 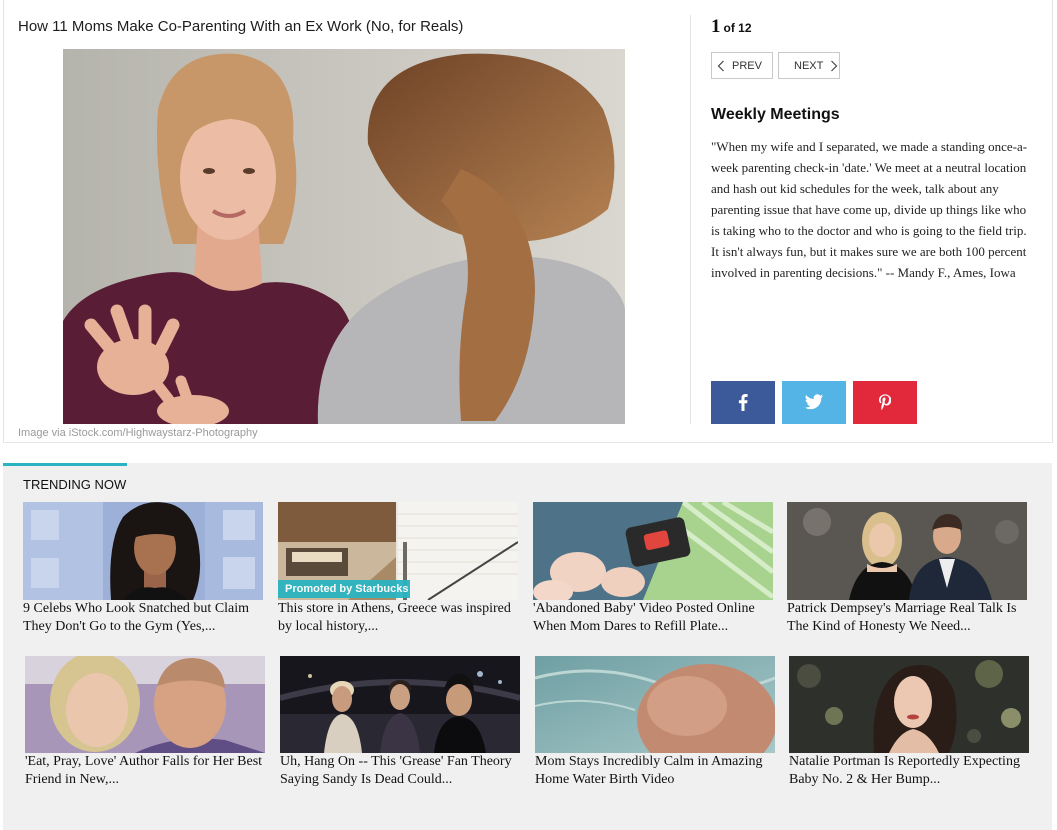 I want to click on current-slide-number: 1, so click(x=716, y=26).